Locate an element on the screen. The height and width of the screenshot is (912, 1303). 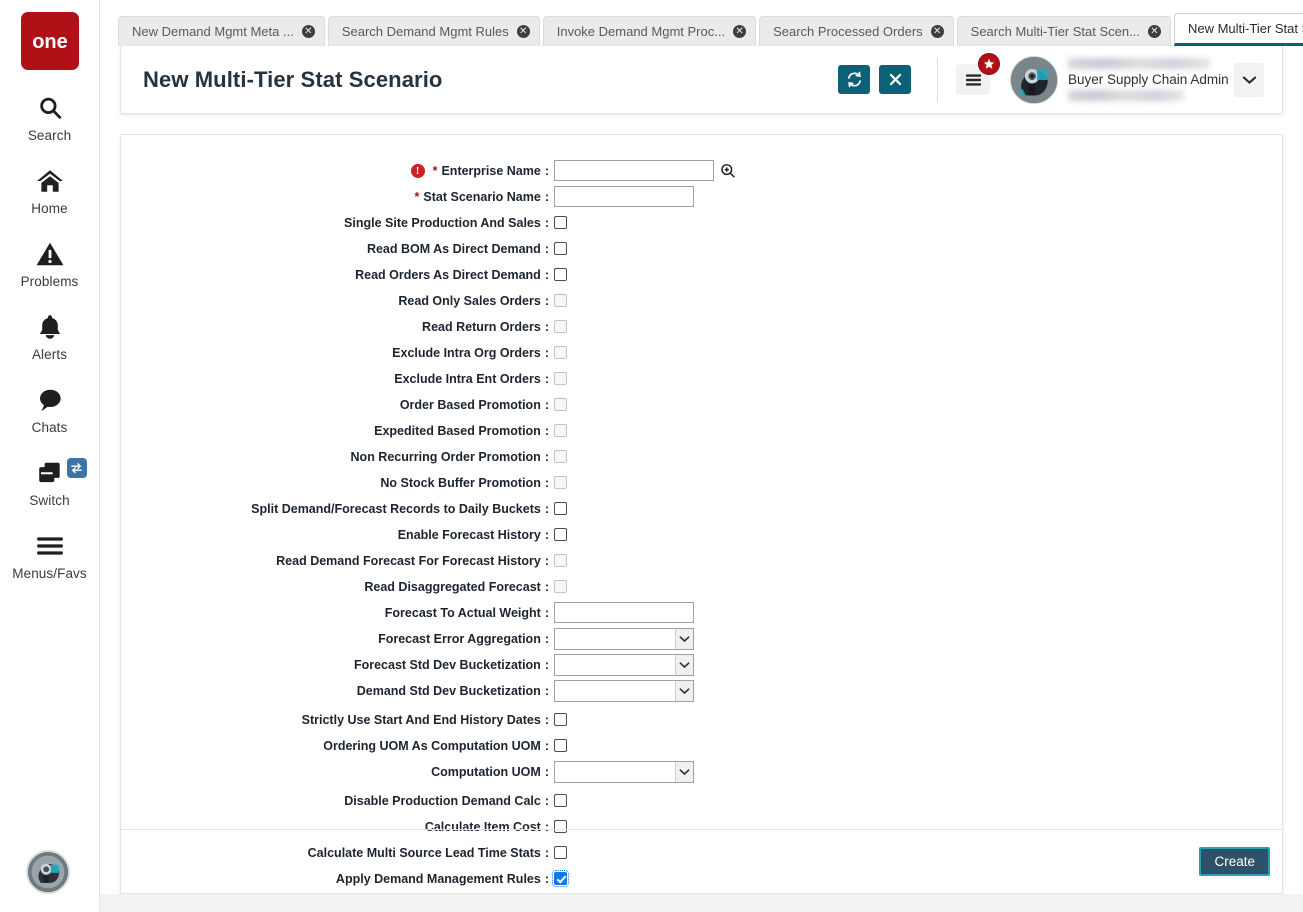
star-icon is located at coordinates (989, 63).